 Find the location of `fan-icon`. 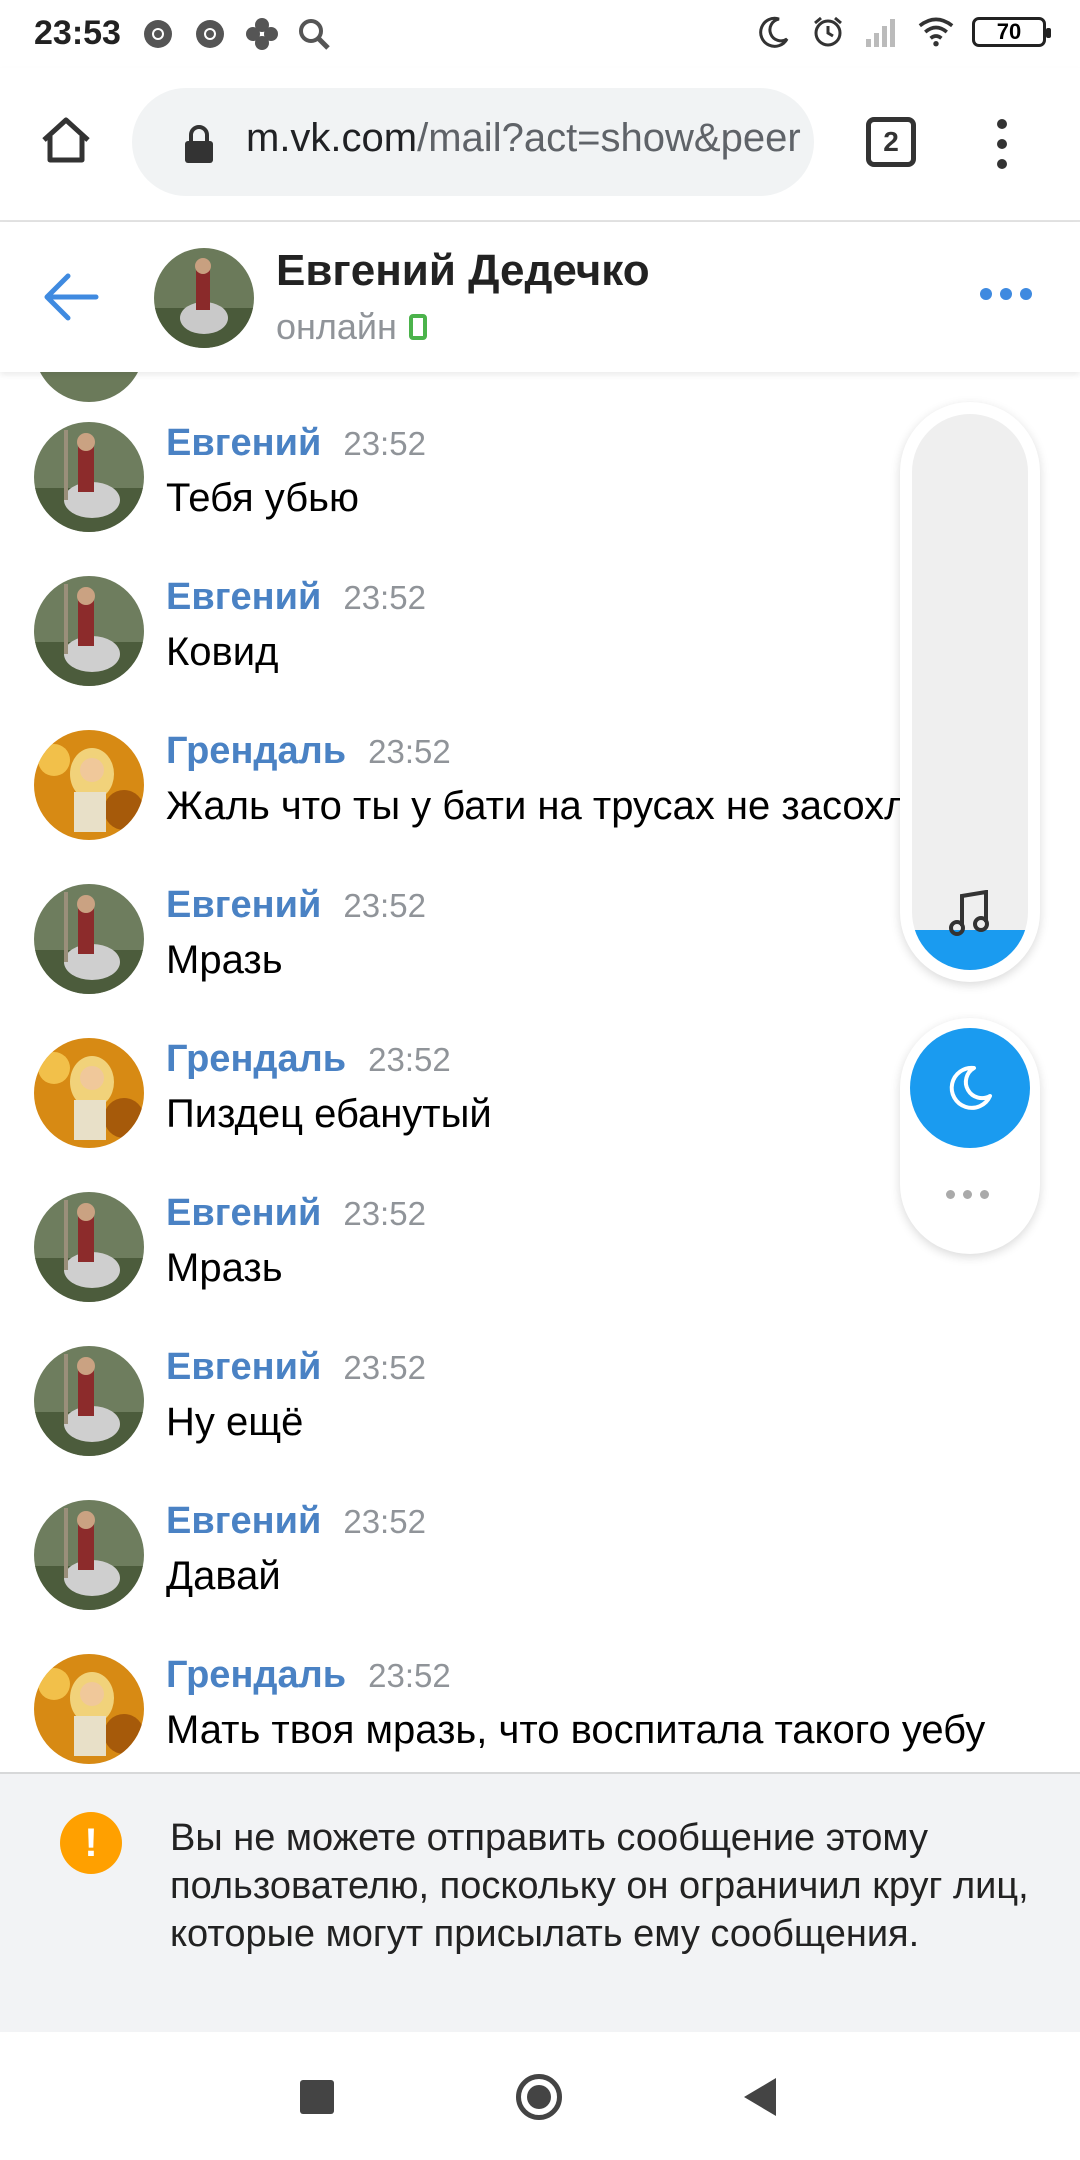

fan-icon is located at coordinates (262, 34).